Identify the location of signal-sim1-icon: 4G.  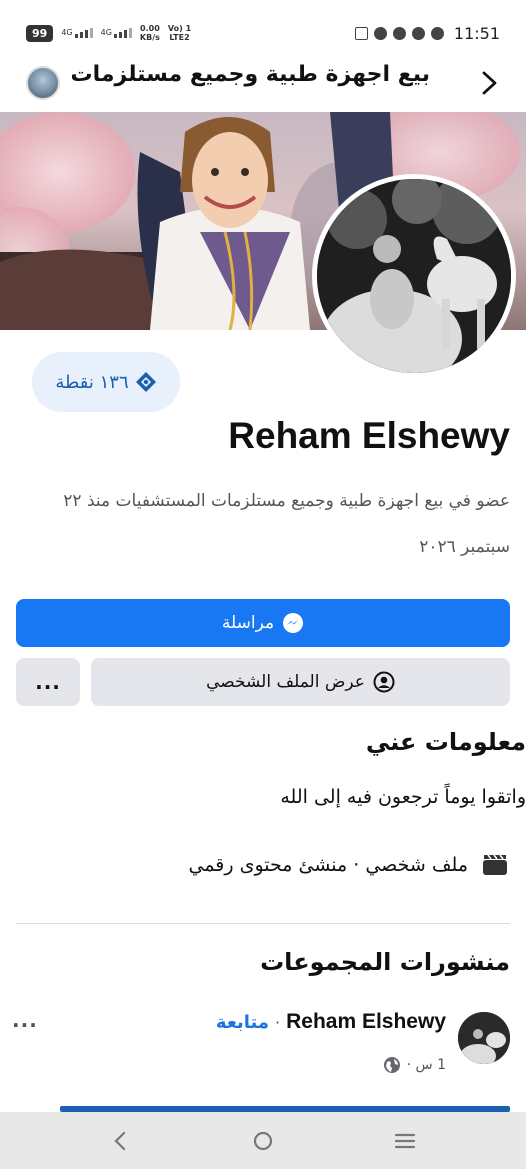
(77, 33).